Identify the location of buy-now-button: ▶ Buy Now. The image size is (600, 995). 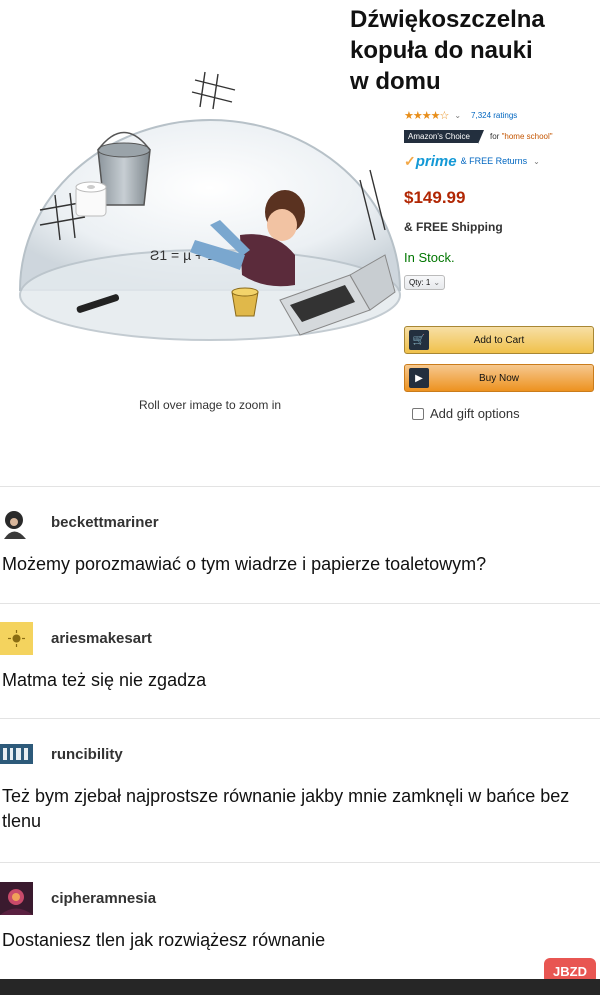
(499, 378).